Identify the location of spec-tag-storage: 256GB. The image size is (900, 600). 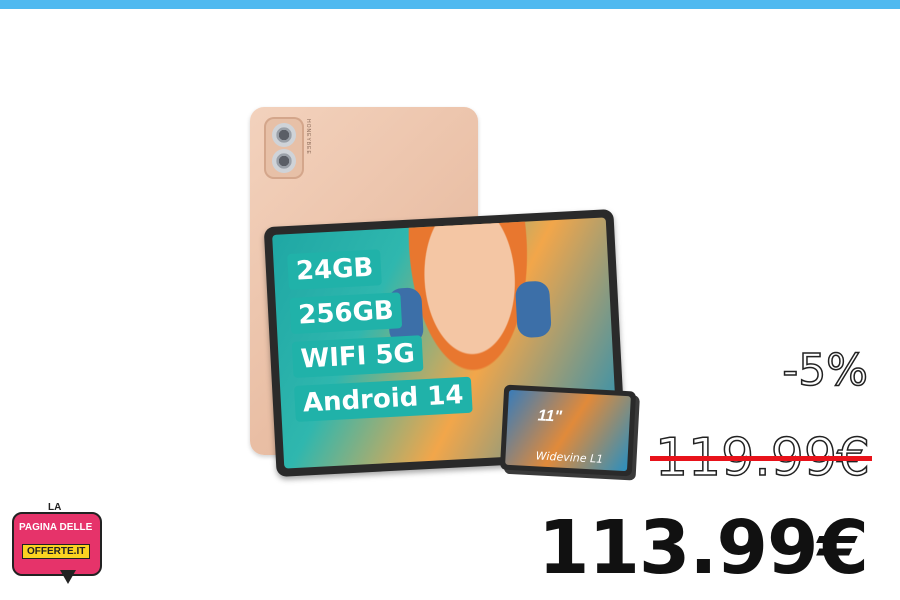
(346, 313).